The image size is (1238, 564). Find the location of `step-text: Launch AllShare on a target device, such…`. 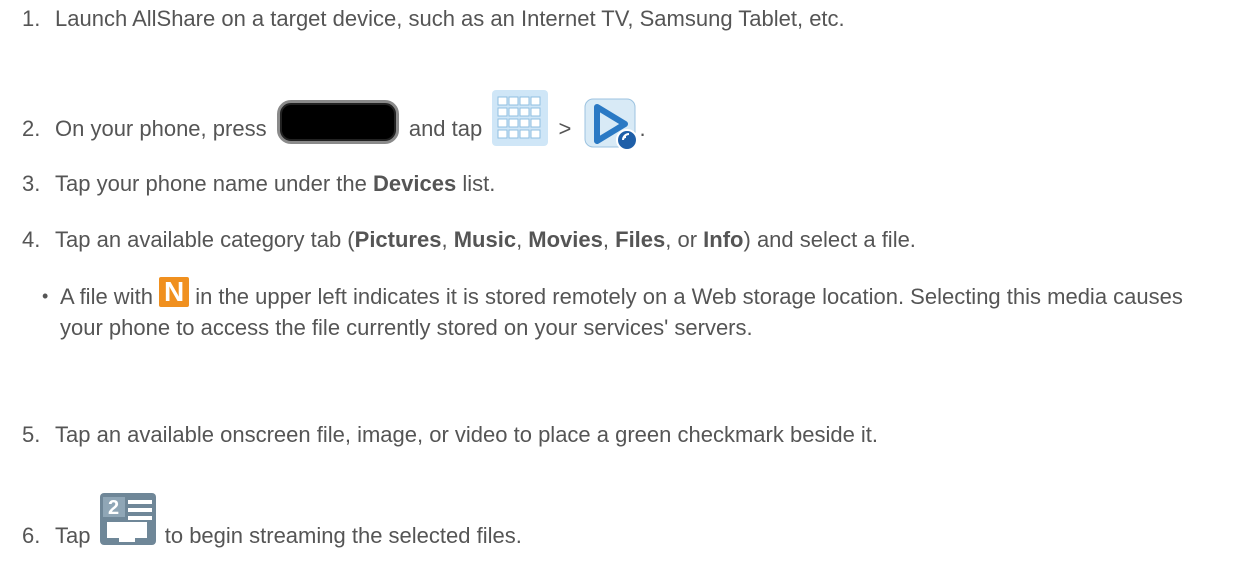

step-text: Launch AllShare on a target device, such… is located at coordinates (450, 18).